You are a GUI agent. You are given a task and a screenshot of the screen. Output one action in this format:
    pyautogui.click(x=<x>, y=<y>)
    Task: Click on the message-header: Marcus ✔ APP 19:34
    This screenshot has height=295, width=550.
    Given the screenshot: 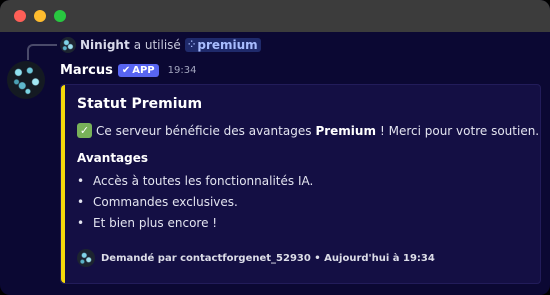 What is the action you would take?
    pyautogui.click(x=128, y=70)
    